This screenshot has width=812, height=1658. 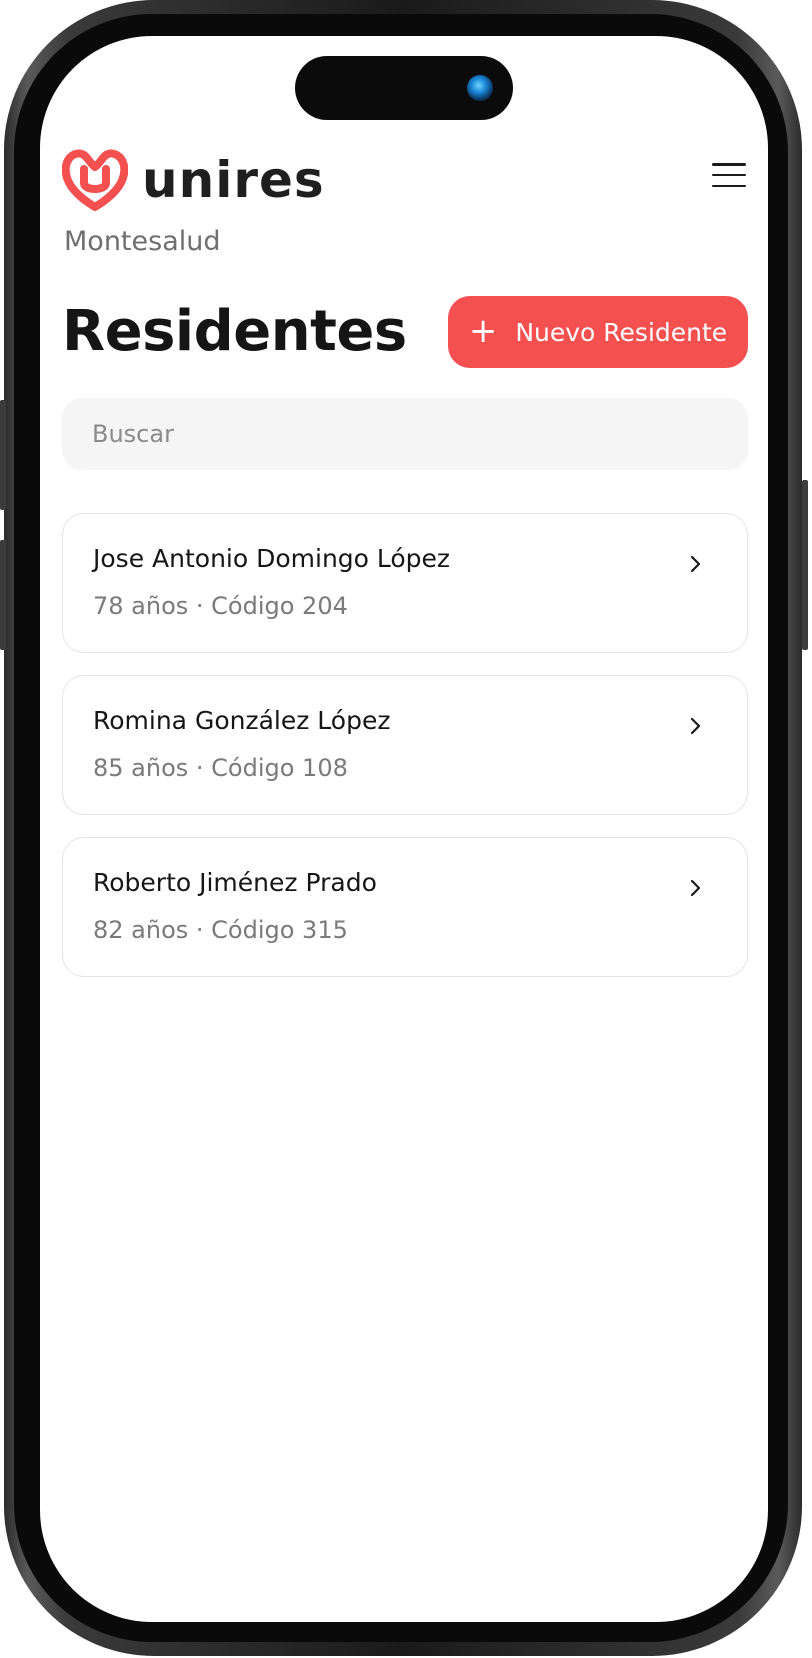 I want to click on new-resident-button-label: Nuevo Residente, so click(x=621, y=332).